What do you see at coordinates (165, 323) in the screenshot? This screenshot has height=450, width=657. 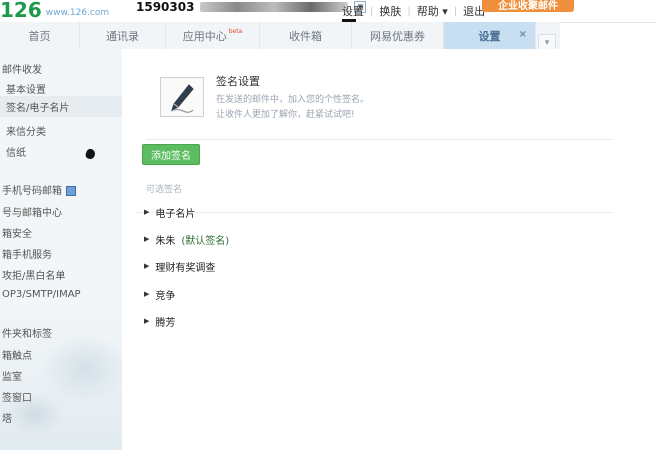 I see `signature-name: 腾芳` at bounding box center [165, 323].